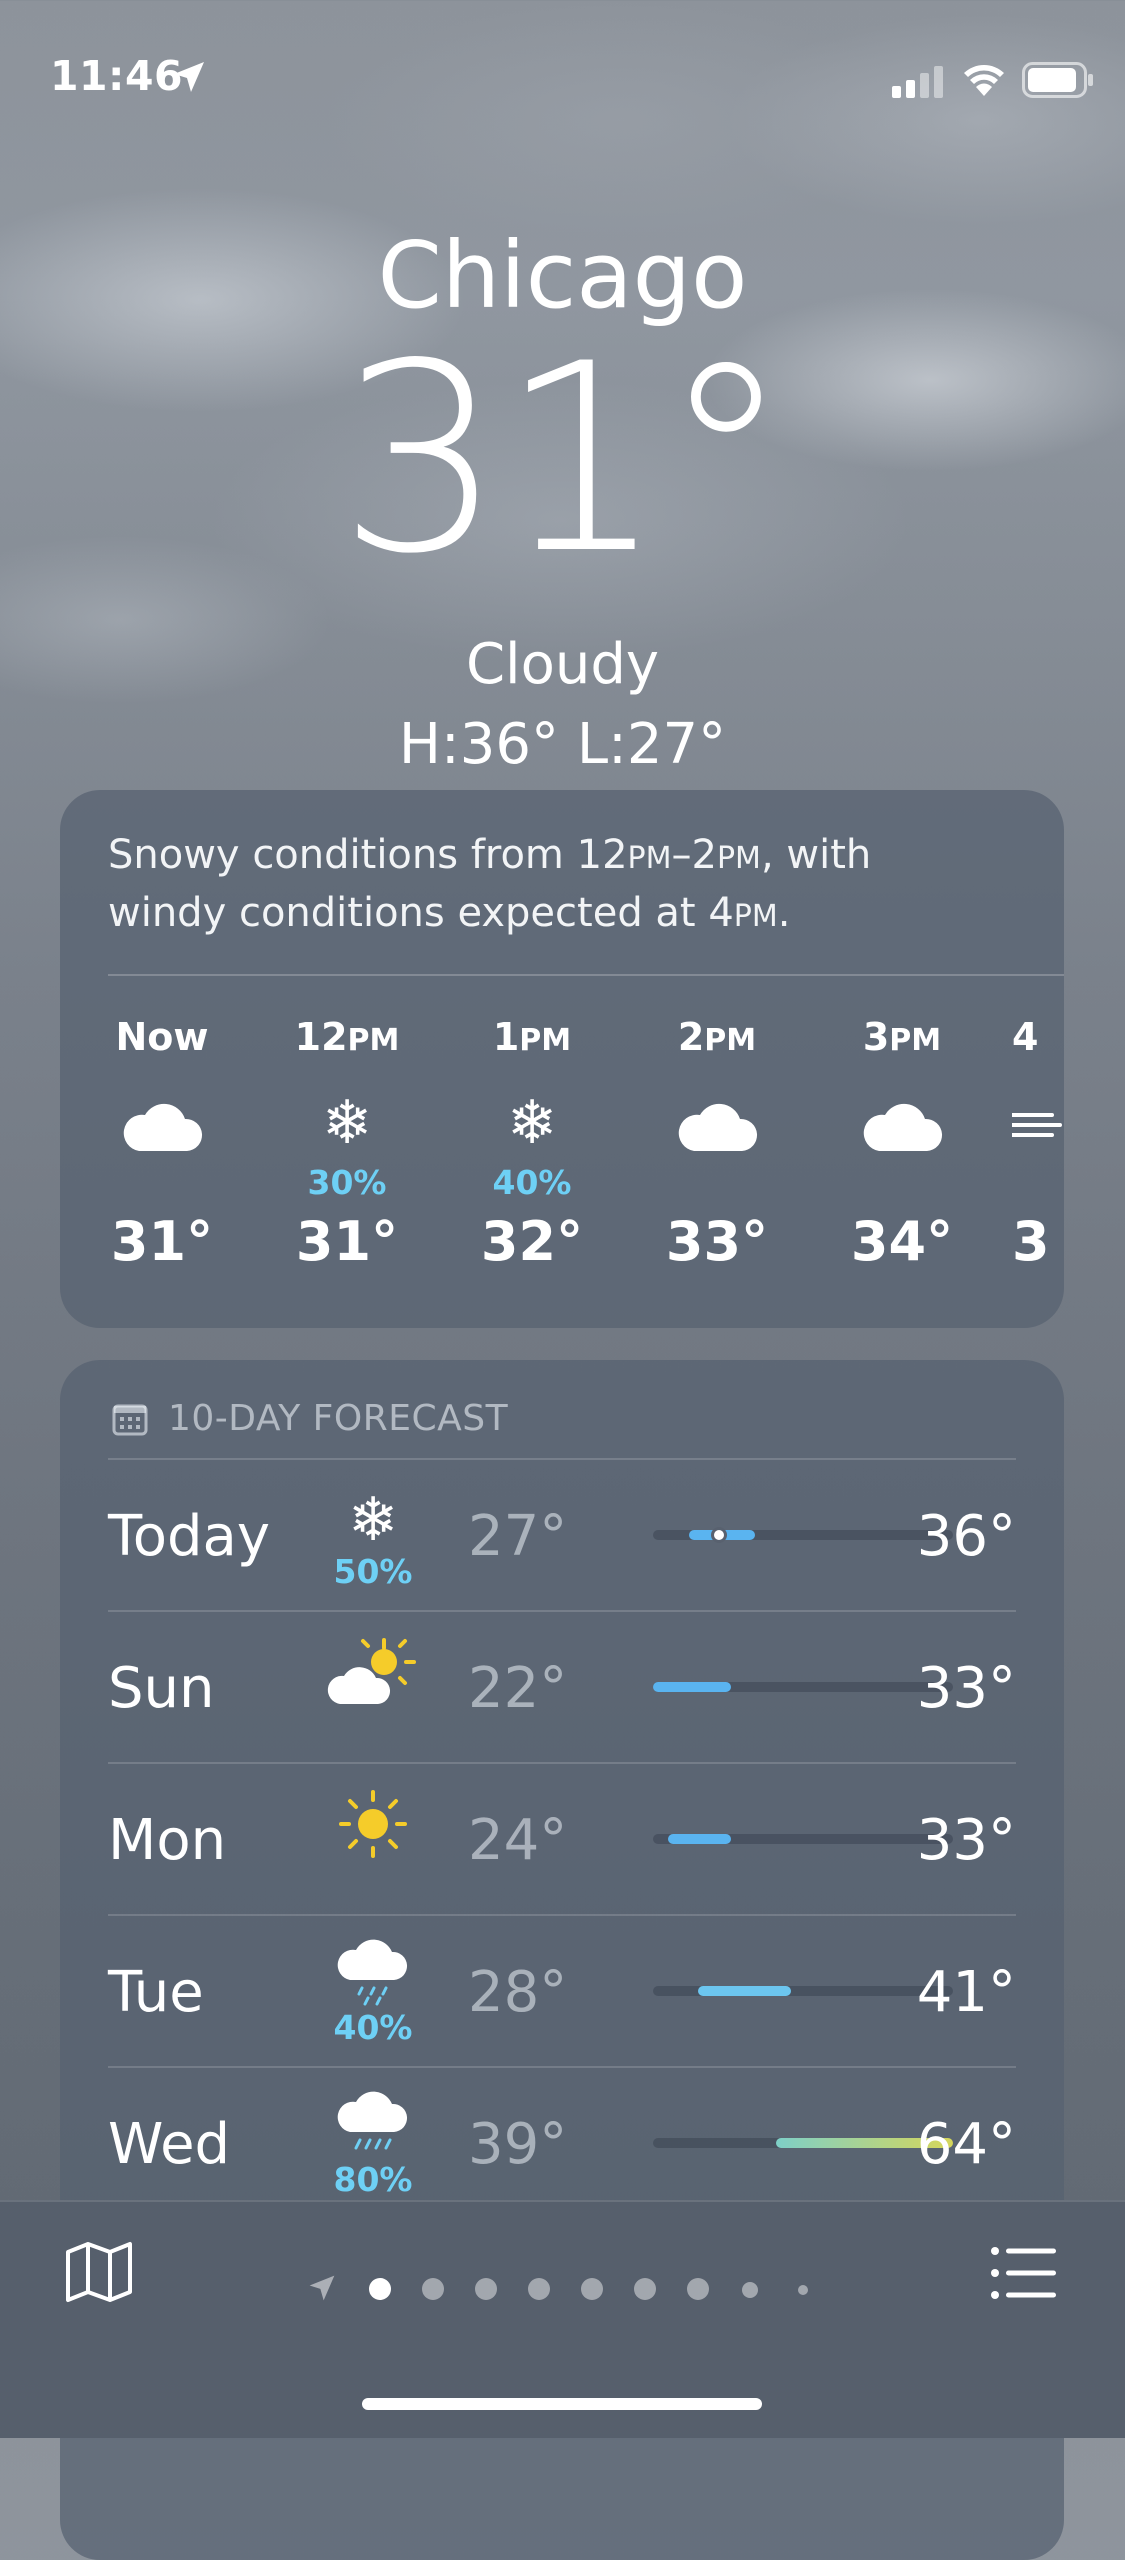 The width and height of the screenshot is (1125, 2560). I want to click on low-temp: 24°, so click(518, 1840).